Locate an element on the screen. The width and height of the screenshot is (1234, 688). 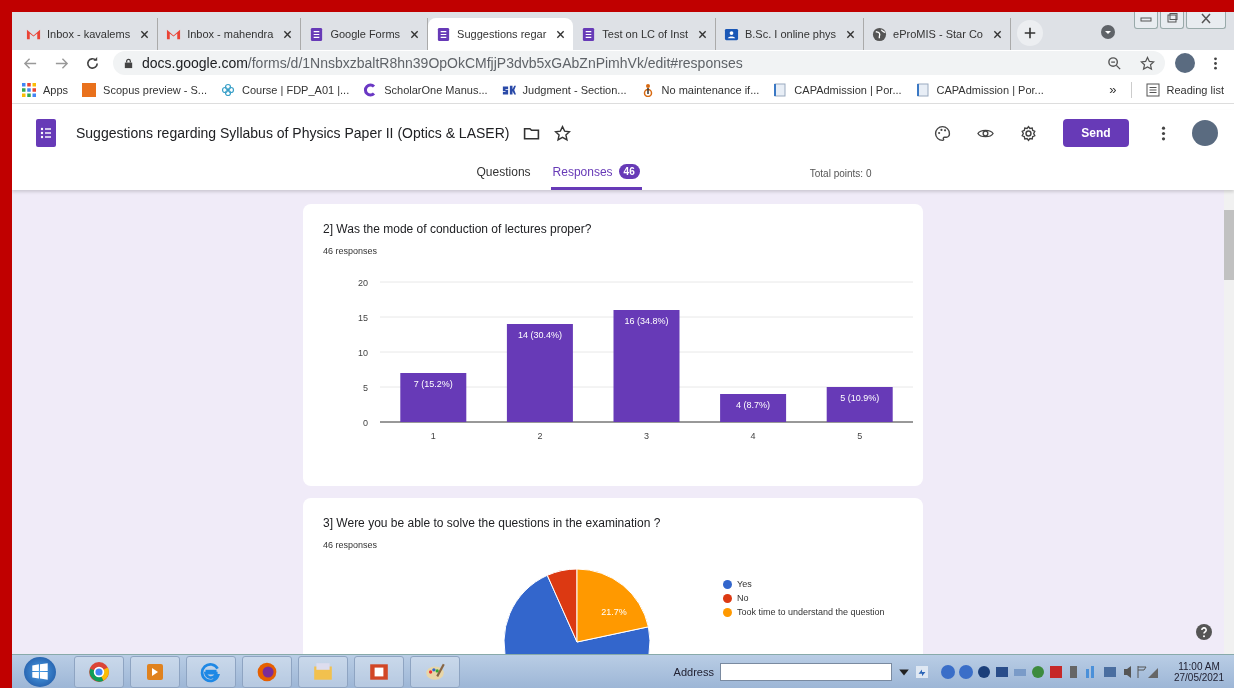
restore-button is located at coordinates (1172, 20).